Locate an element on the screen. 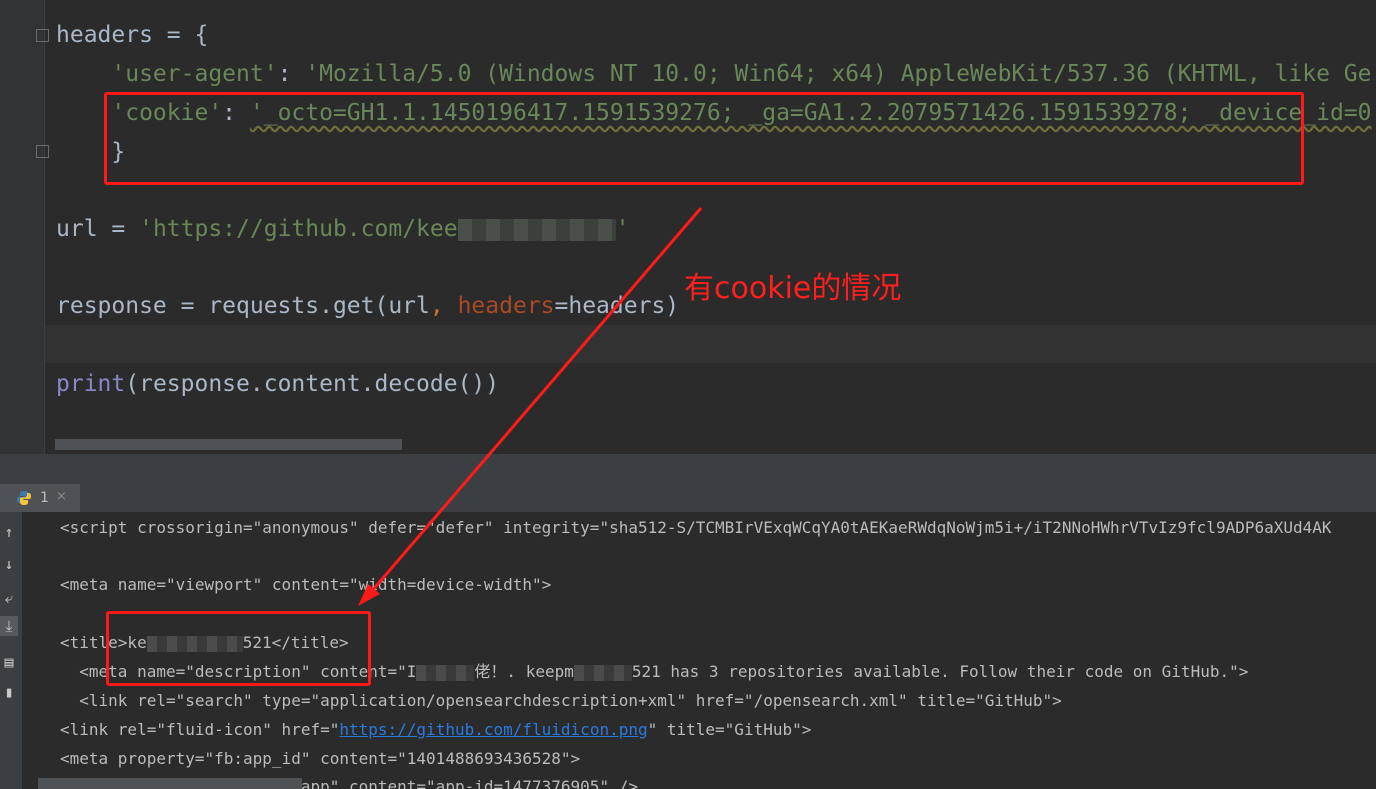 The image size is (1376, 789). annotation-arrow is located at coordinates (530, 406).